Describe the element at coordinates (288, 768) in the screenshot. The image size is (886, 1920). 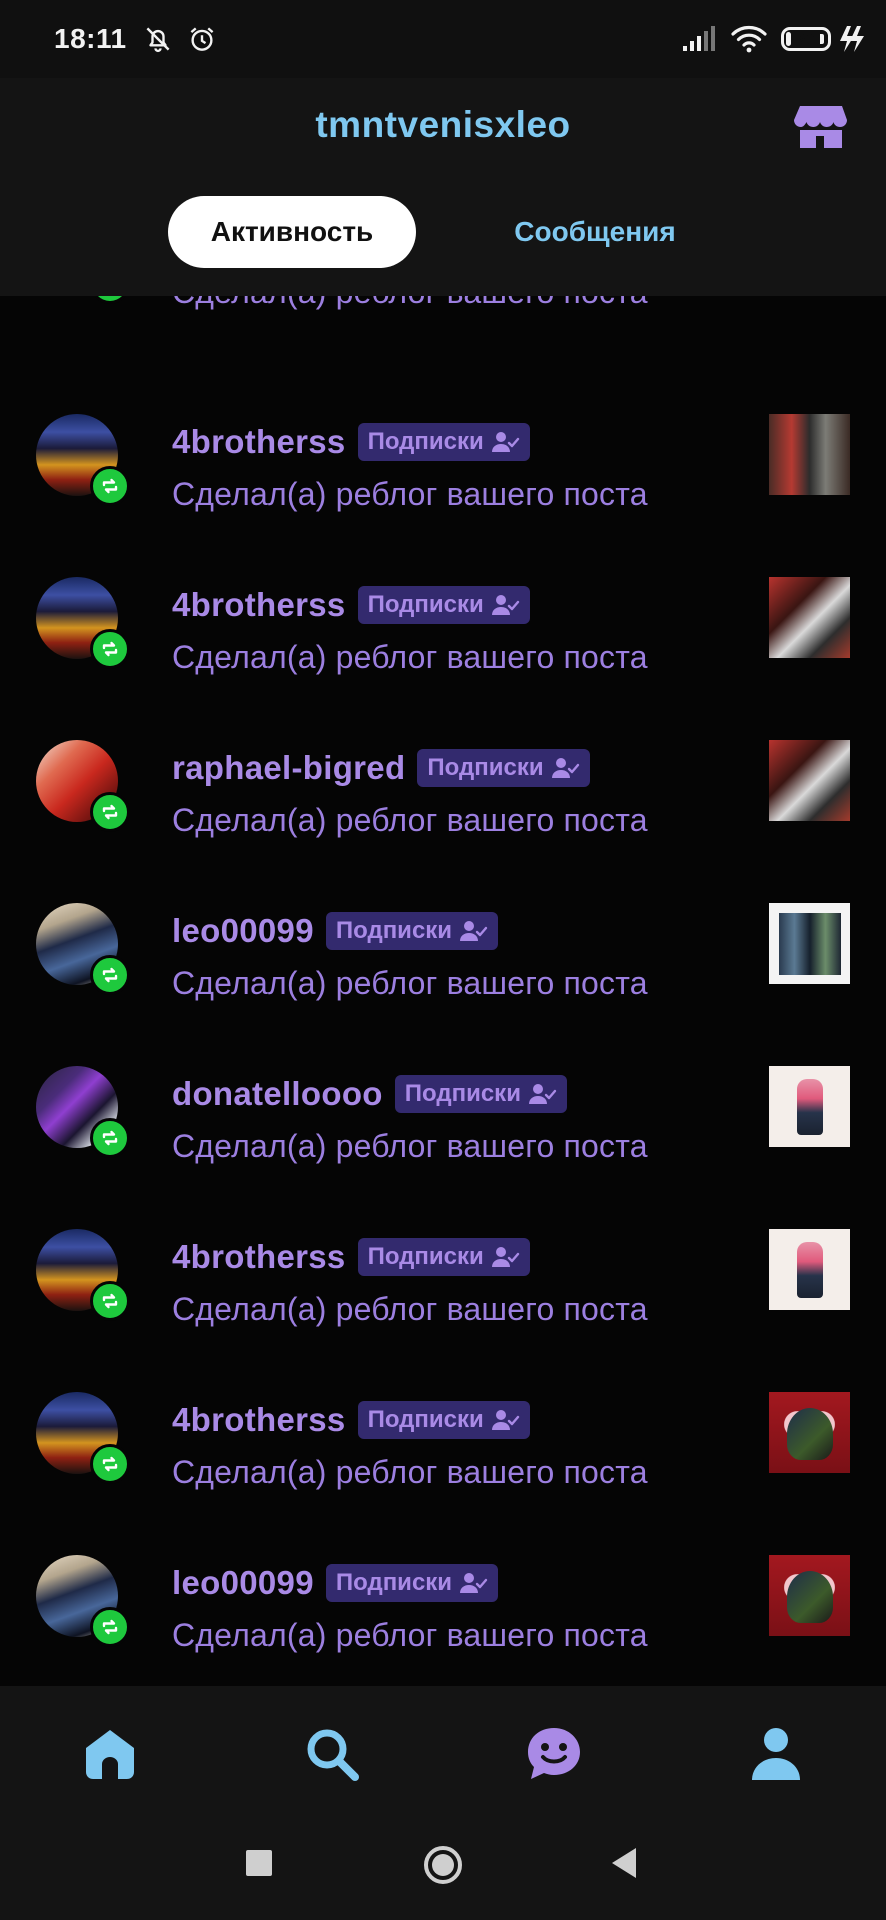
I see `username: raphael-bigred` at that location.